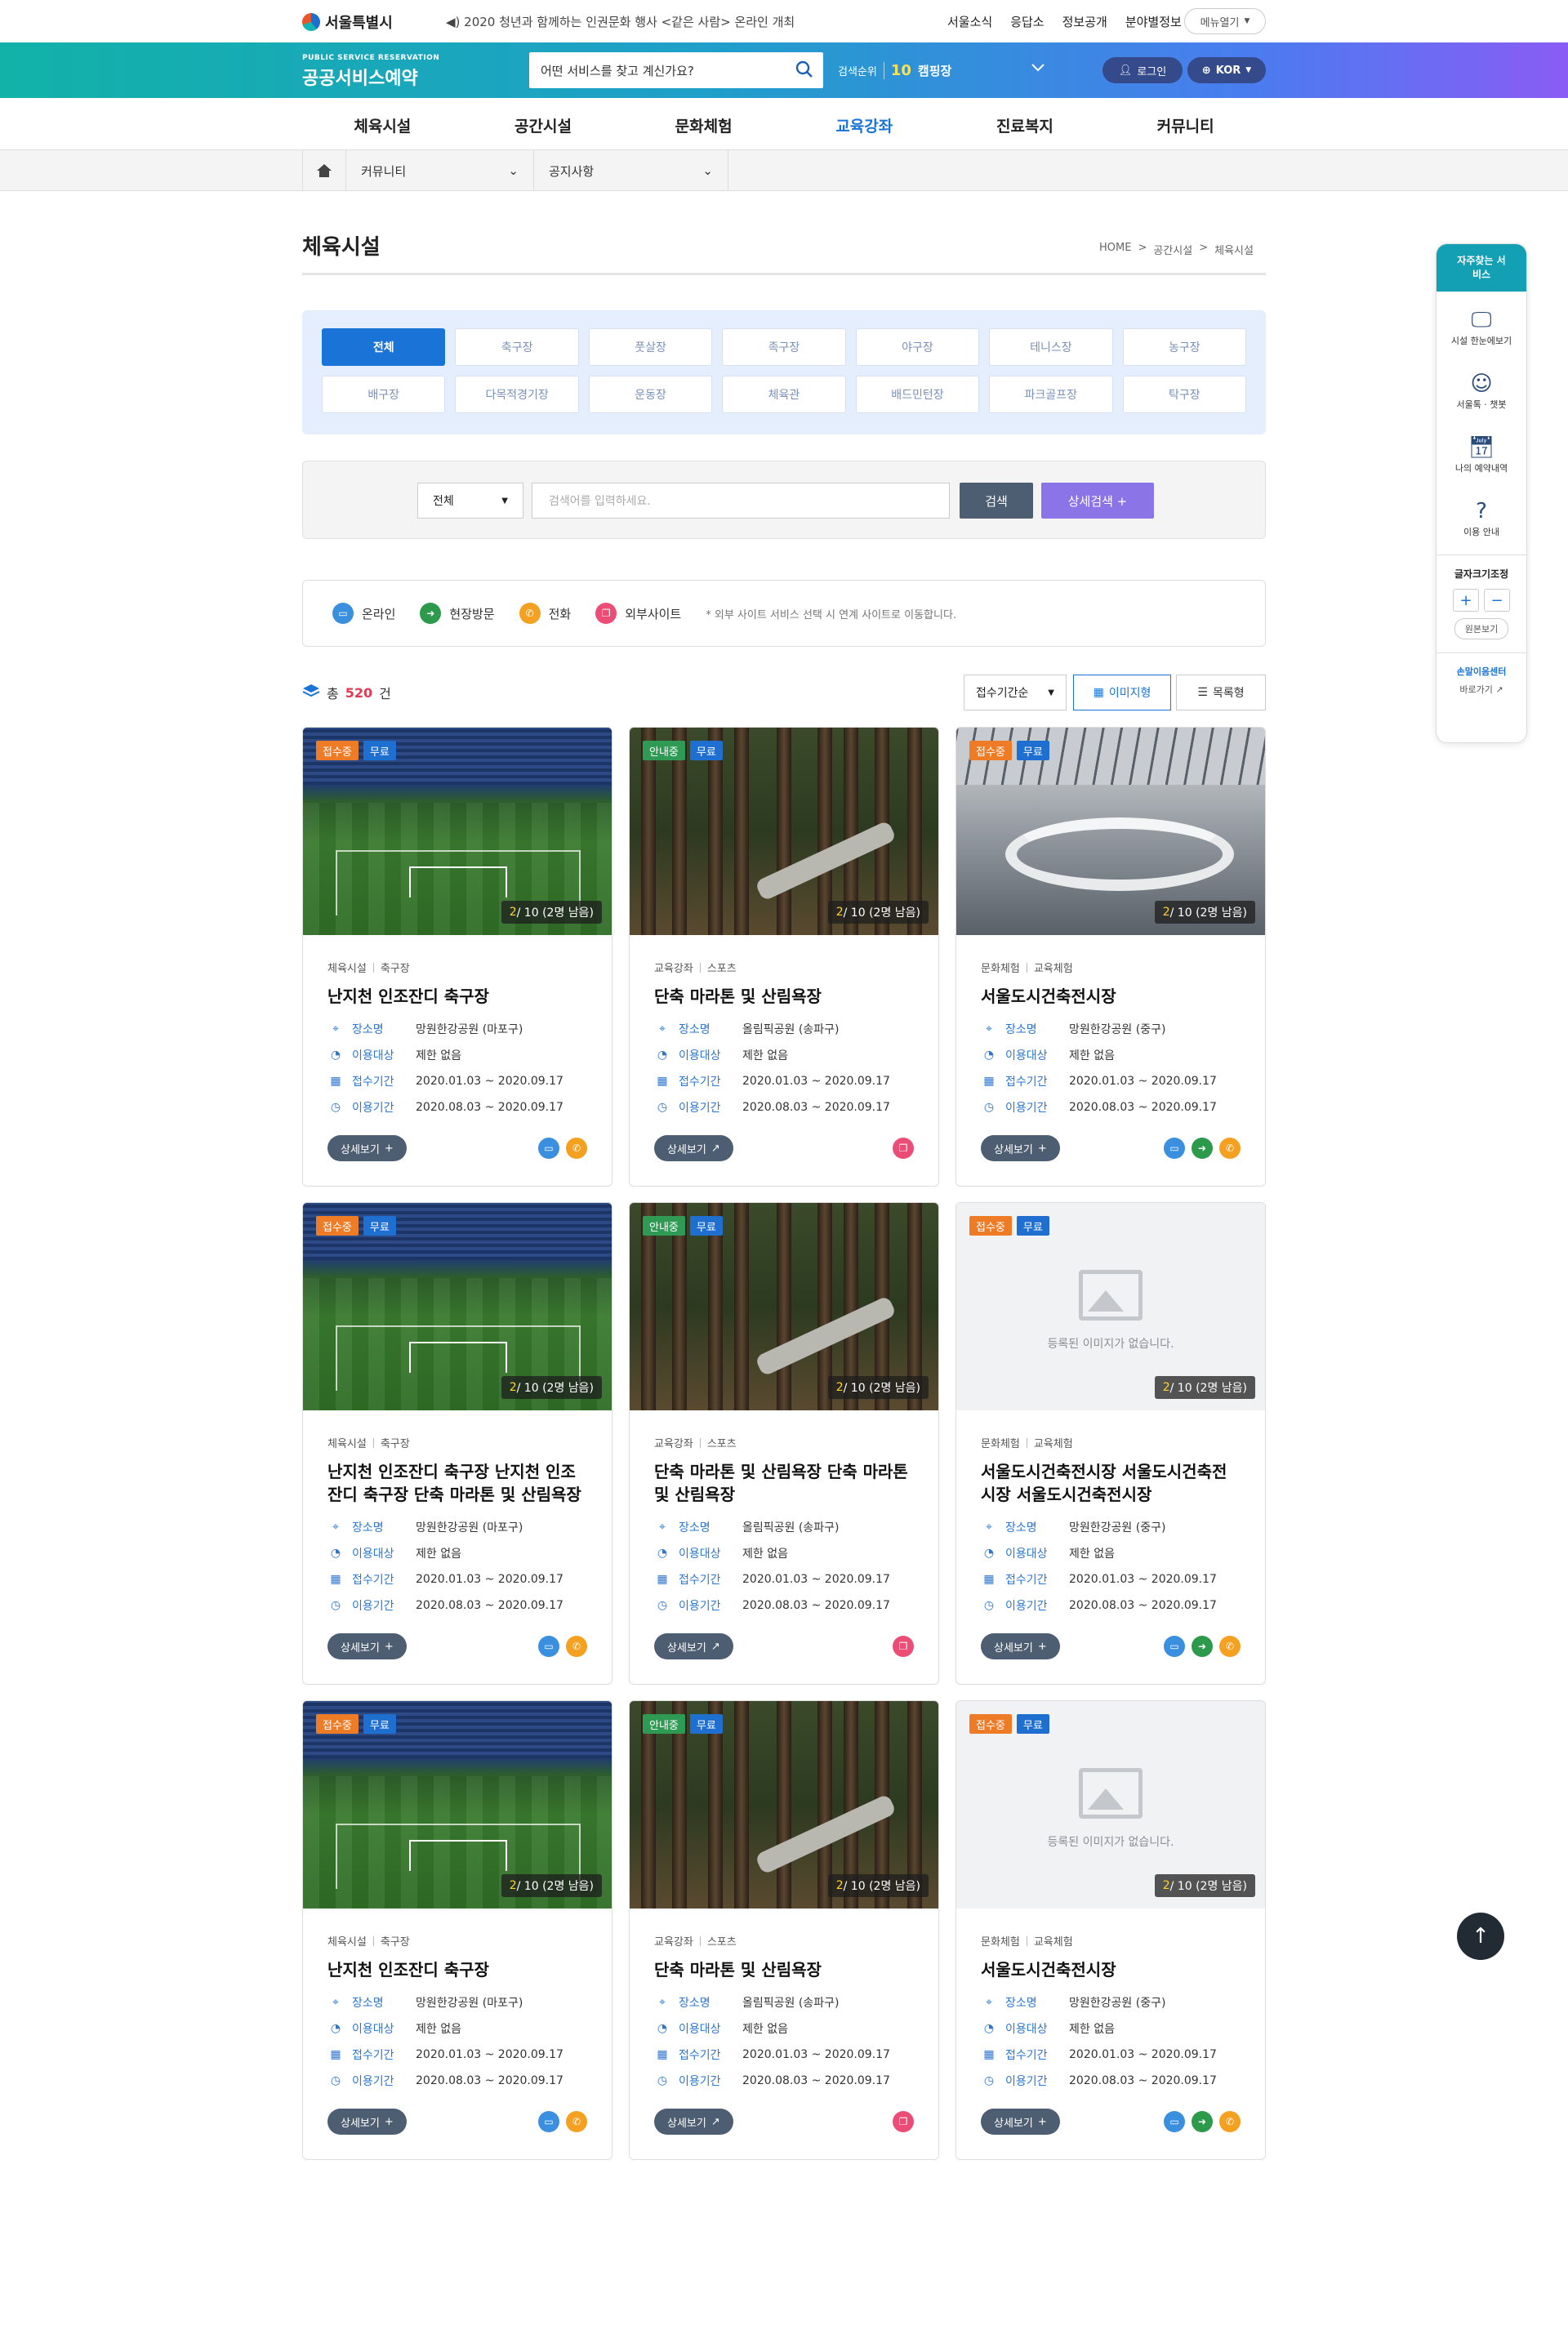 The height and width of the screenshot is (2325, 1568). I want to click on nav-sports: 체육시설, so click(382, 125).